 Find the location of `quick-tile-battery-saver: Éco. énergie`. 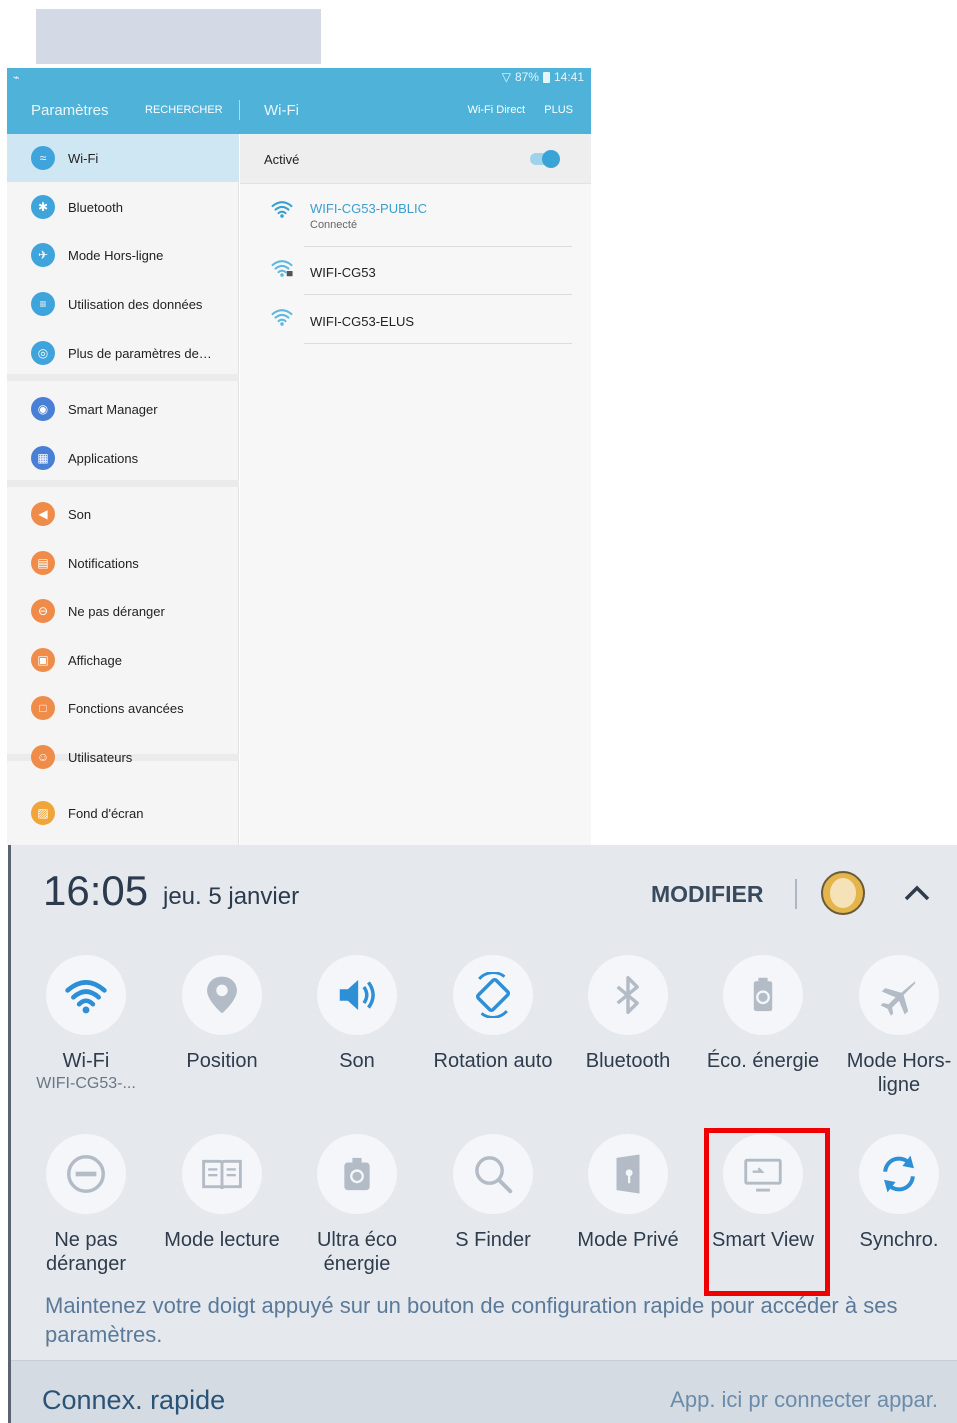

quick-tile-battery-saver: Éco. énergie is located at coordinates (763, 1014).